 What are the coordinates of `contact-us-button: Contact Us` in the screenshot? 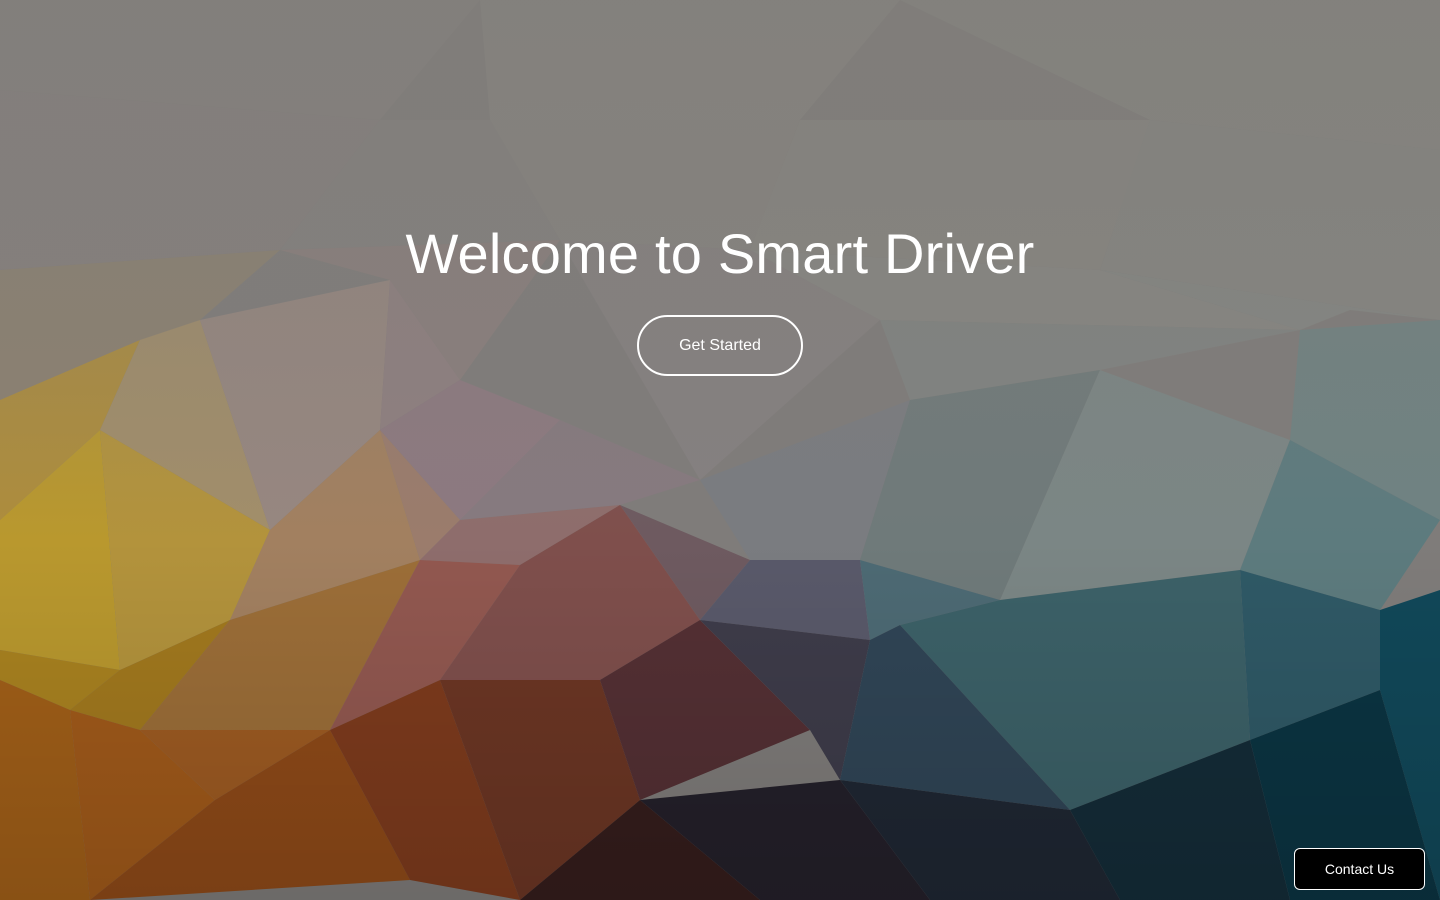 It's located at (1359, 869).